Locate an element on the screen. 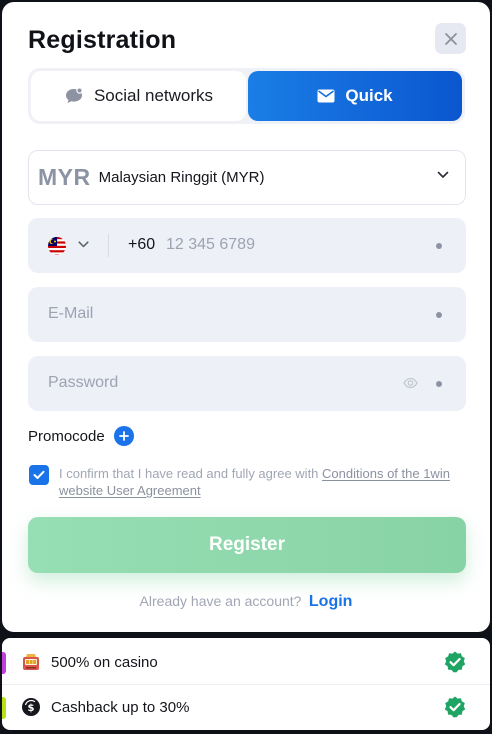 The image size is (492, 734). malaysia-flag-icon is located at coordinates (57, 246).